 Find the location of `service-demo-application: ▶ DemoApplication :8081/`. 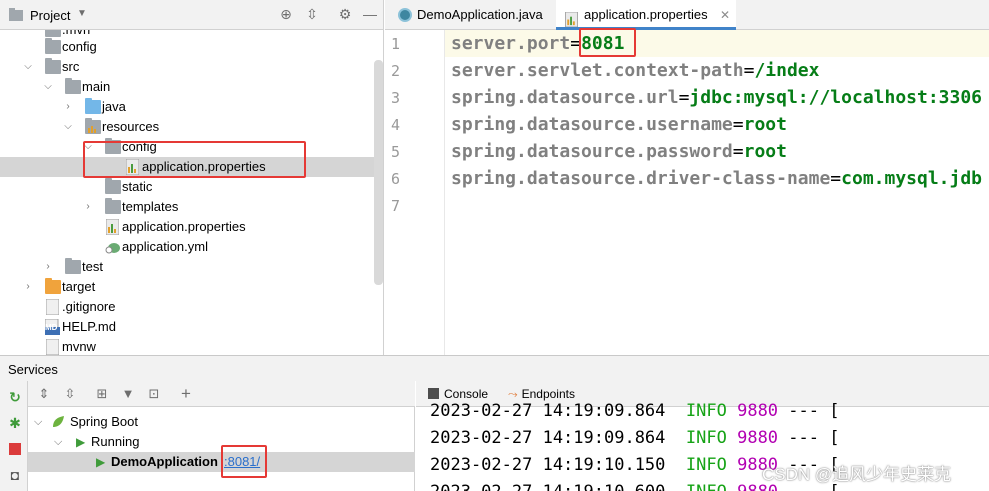

service-demo-application: ▶ DemoApplication :8081/ is located at coordinates (221, 462).